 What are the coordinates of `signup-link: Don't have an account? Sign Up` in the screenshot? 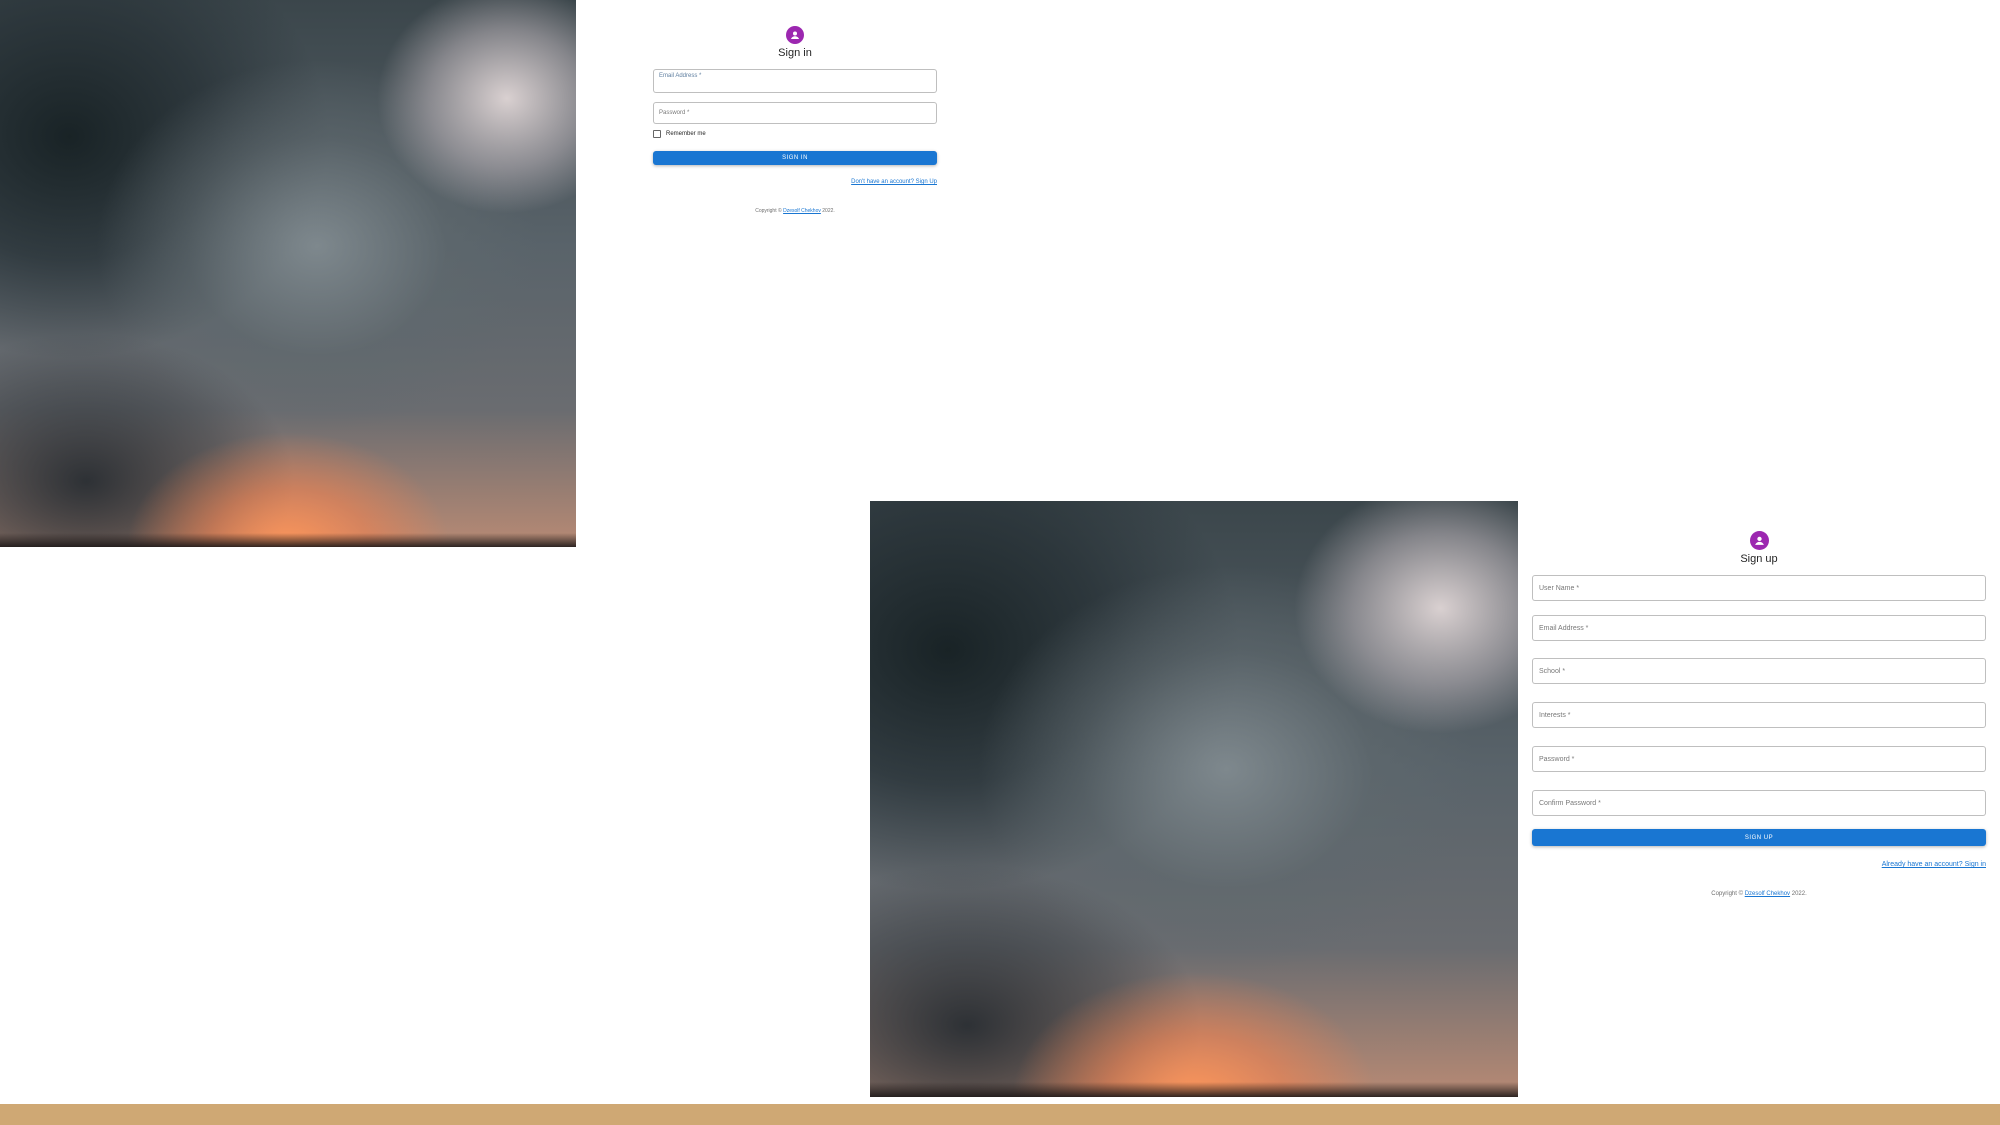 It's located at (894, 182).